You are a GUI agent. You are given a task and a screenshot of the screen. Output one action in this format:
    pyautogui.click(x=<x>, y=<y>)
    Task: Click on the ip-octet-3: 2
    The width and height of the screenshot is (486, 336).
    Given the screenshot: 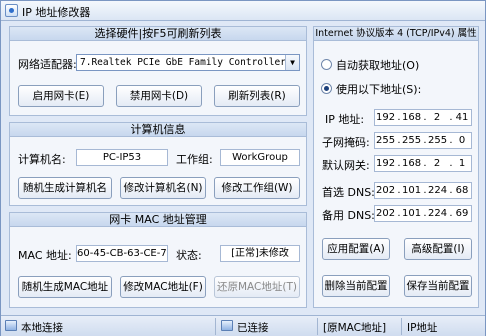 What is the action you would take?
    pyautogui.click(x=437, y=117)
    